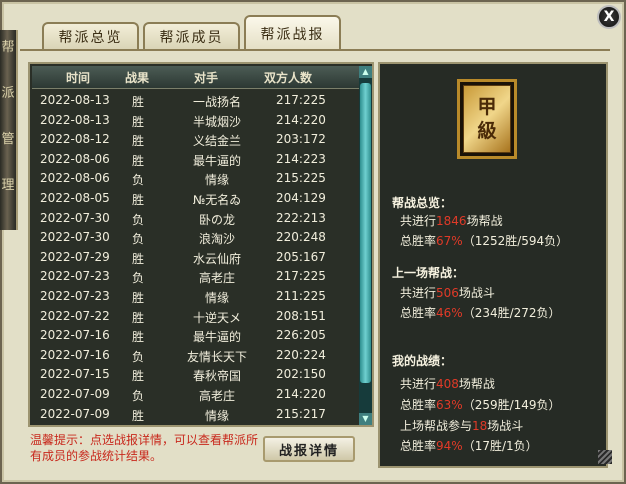 Image resolution: width=626 pixels, height=484 pixels. I want to click on my-rate: 总胜率63%（259胜/149负）, so click(480, 405).